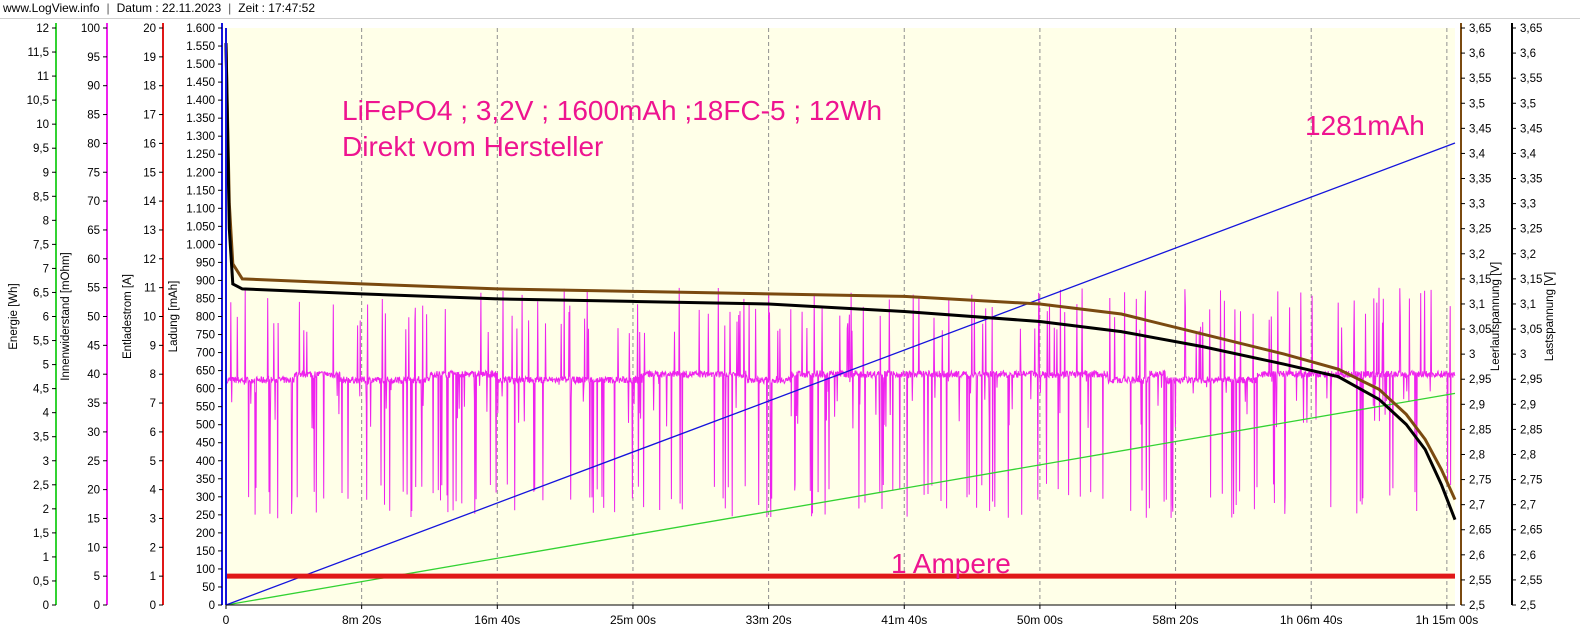 Image resolution: width=1580 pixels, height=638 pixels. I want to click on ocv-tick-label: 3, so click(1472, 355).